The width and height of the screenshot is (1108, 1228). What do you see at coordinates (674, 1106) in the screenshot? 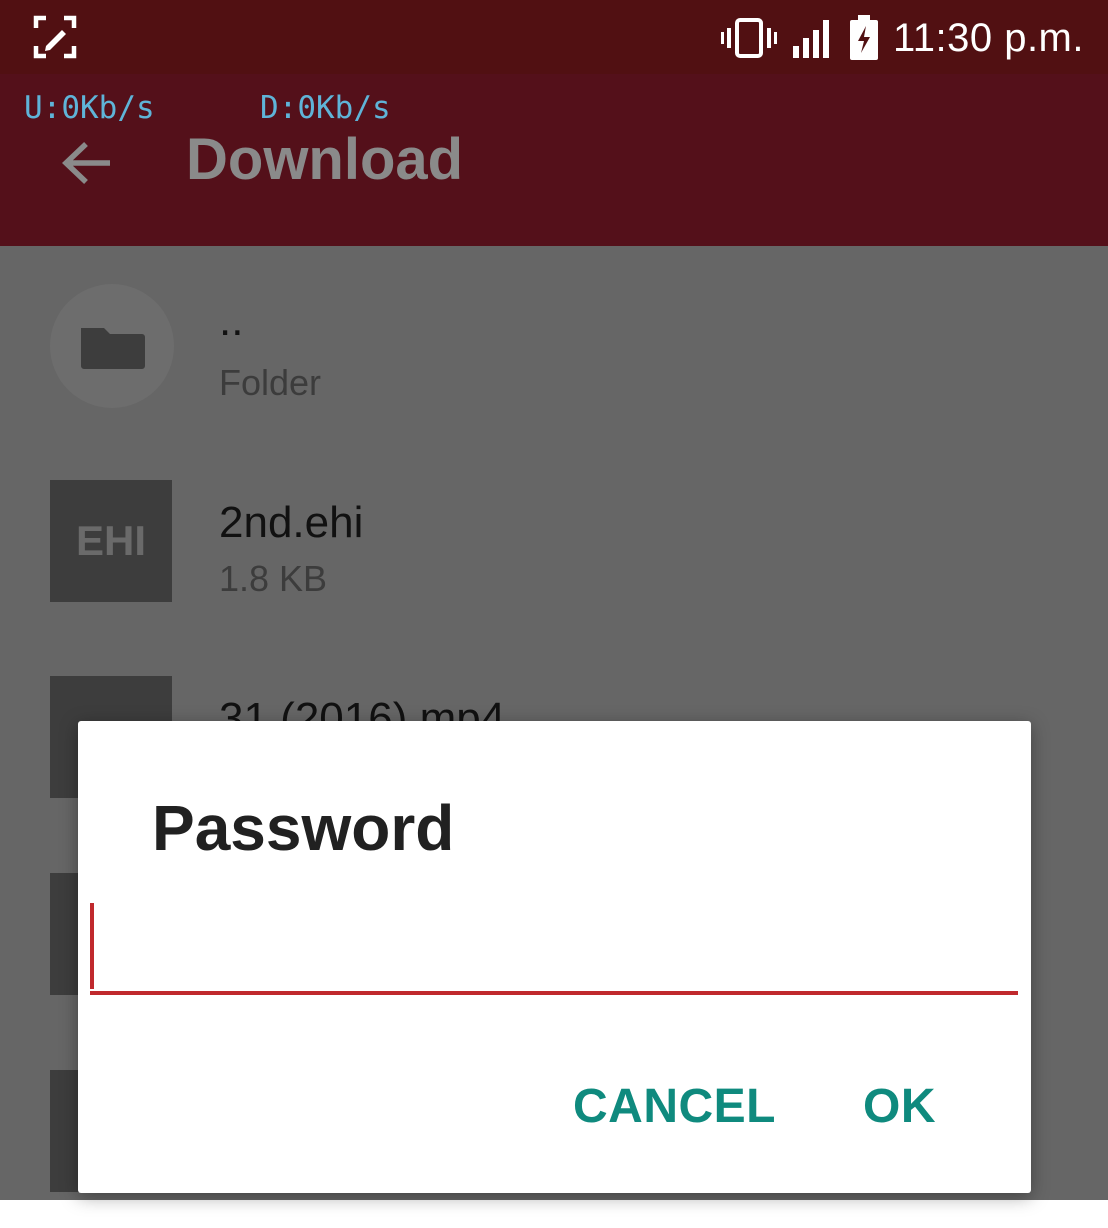
I see `cancel-button: CANCEL` at bounding box center [674, 1106].